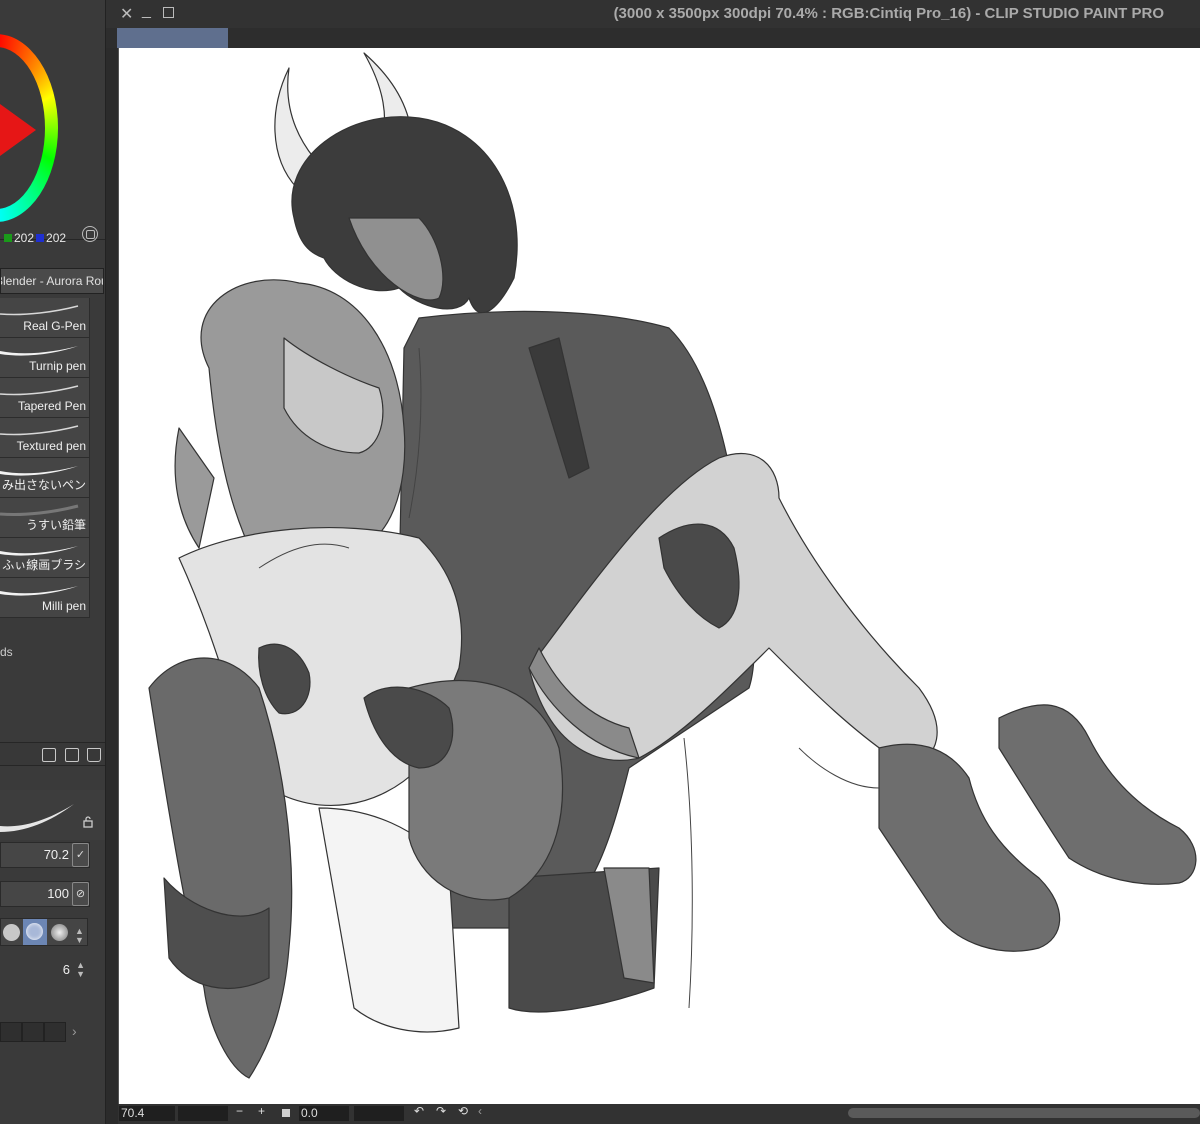 Image resolution: width=1200 pixels, height=1124 pixels. What do you see at coordinates (24, 238) in the screenshot?
I see `green-value: 202` at bounding box center [24, 238].